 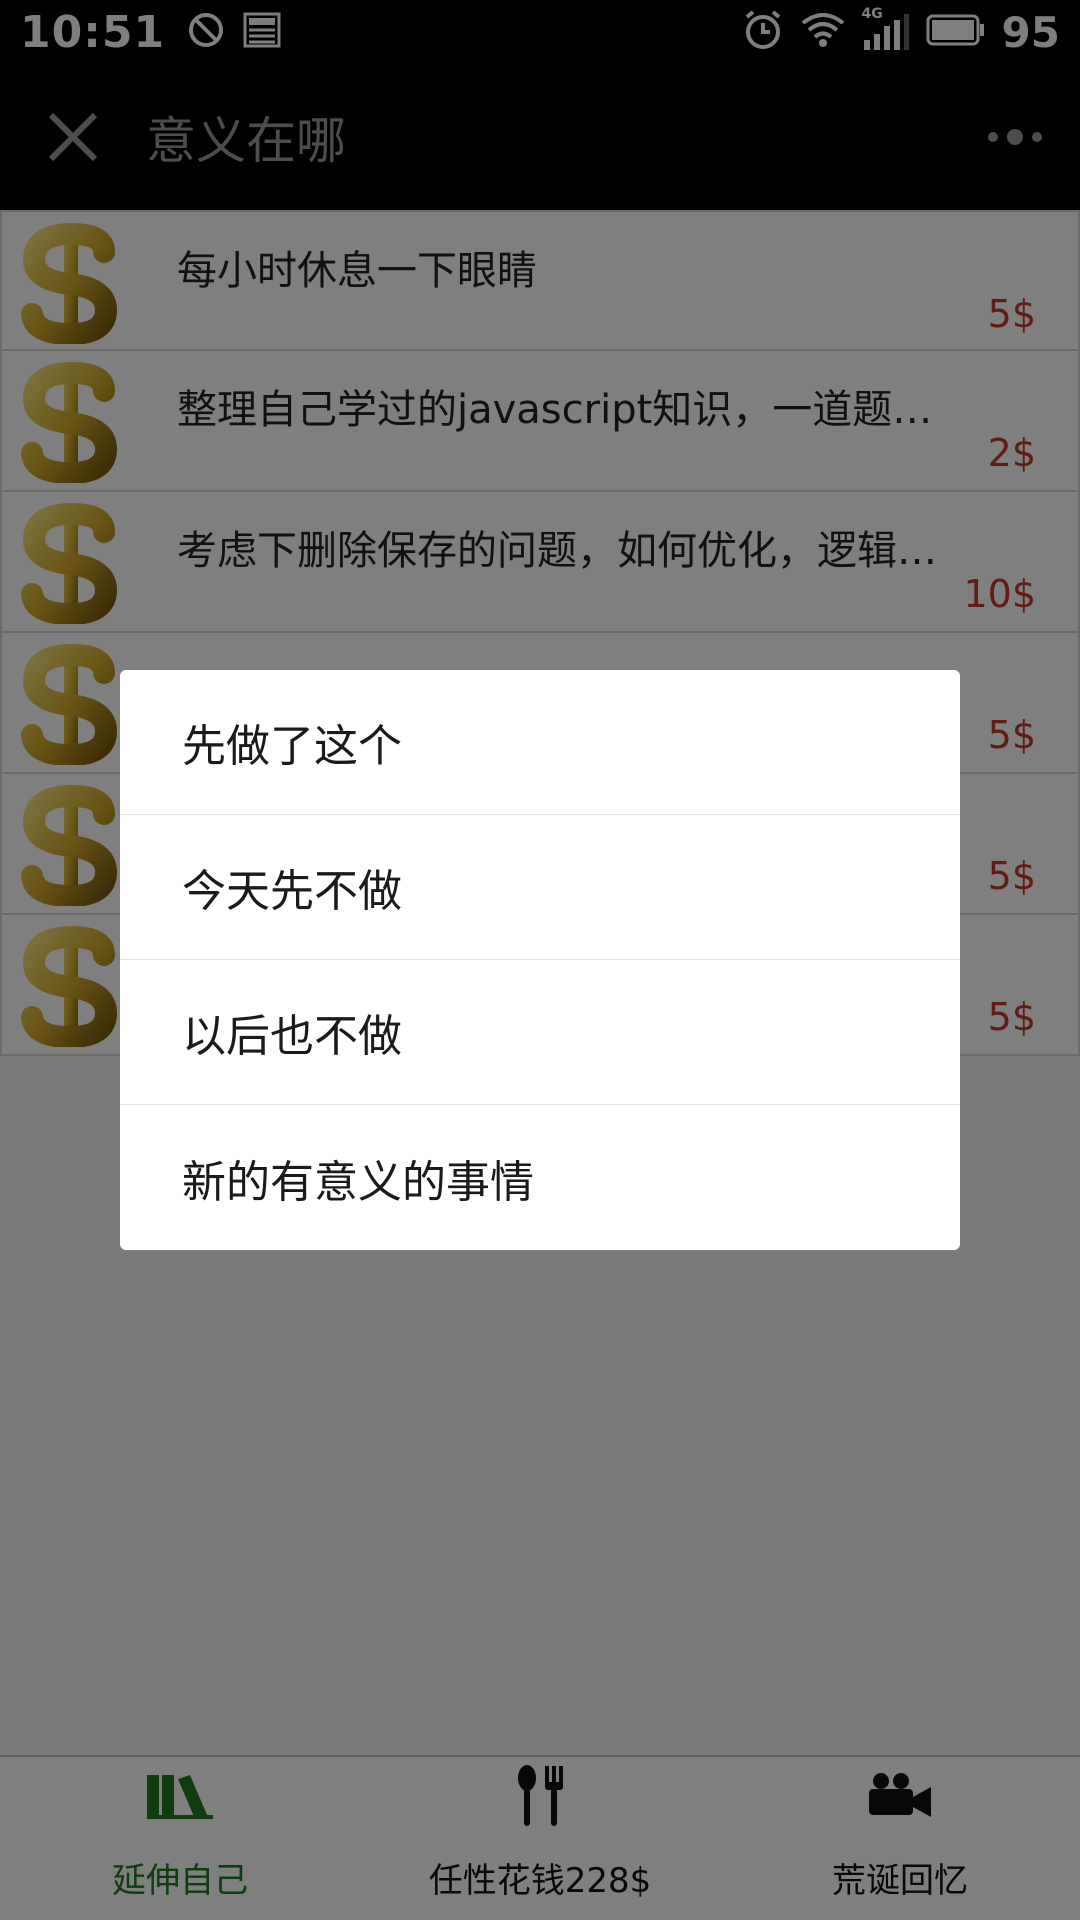 What do you see at coordinates (540, 887) in the screenshot?
I see `option-skip-today: 今天先不做` at bounding box center [540, 887].